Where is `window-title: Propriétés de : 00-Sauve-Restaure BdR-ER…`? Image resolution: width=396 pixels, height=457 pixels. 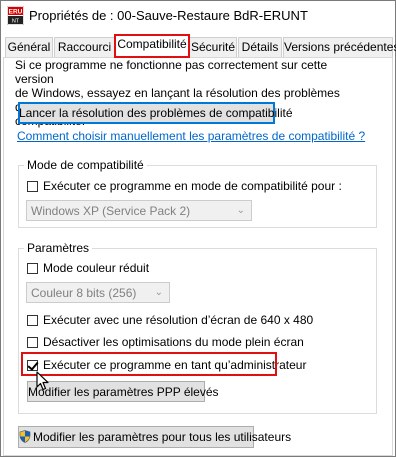
window-title: Propriétés de : 00-Sauve-Restaure BdR-ER… is located at coordinates (168, 15).